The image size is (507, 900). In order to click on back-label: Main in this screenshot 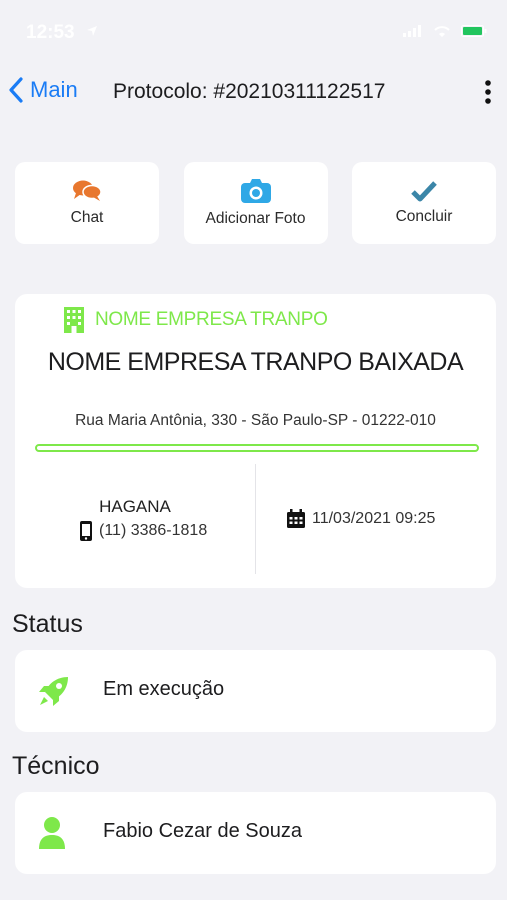, I will do `click(54, 89)`.